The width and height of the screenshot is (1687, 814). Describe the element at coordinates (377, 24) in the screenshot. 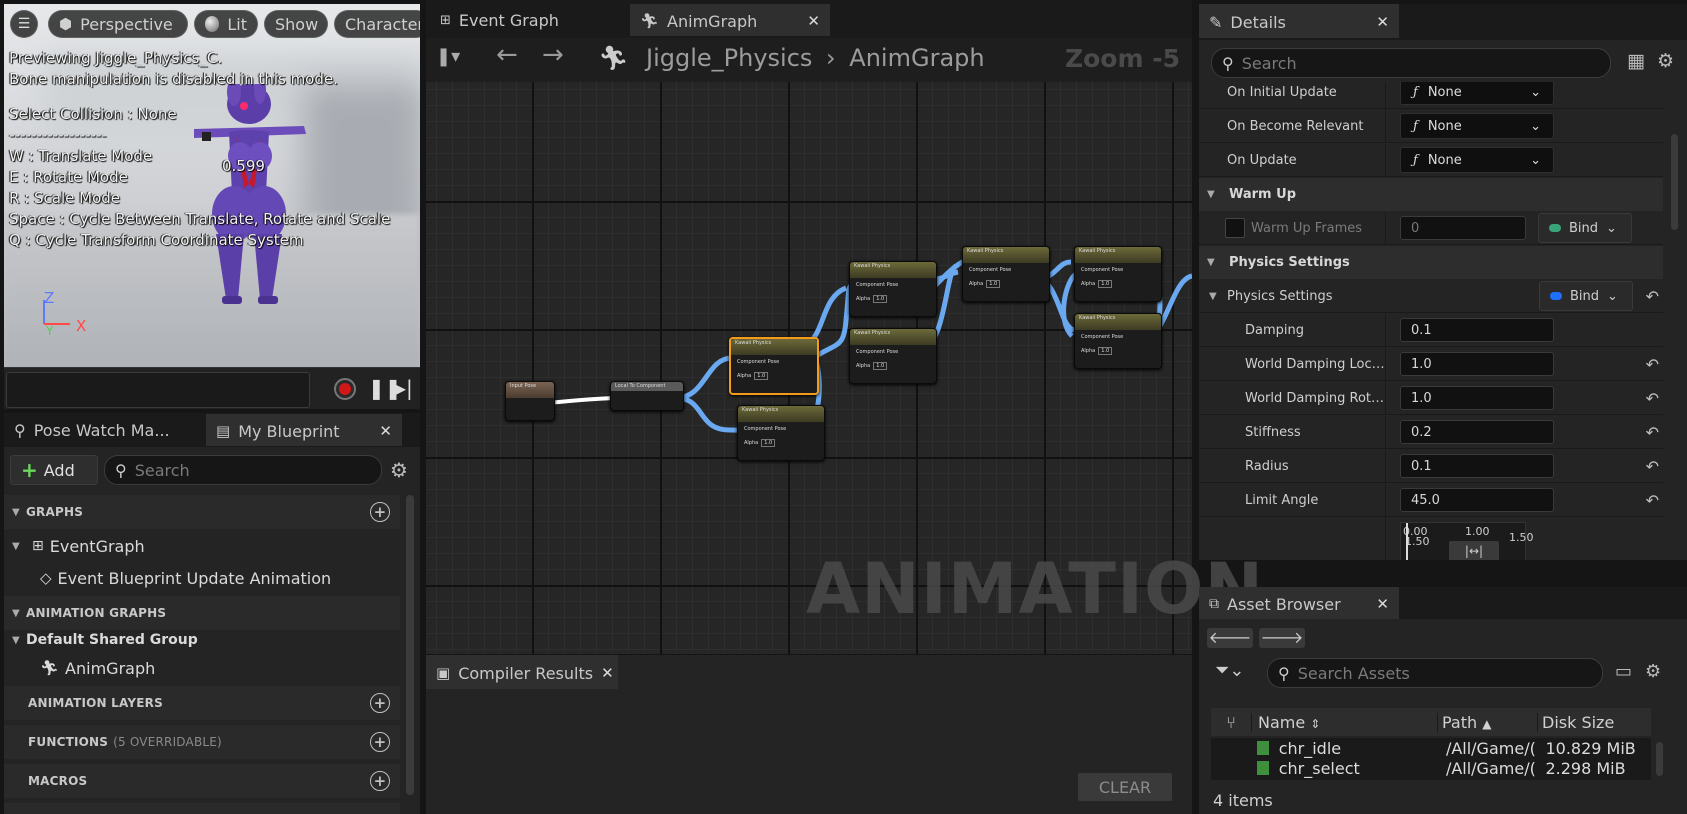

I see `character-button: Character` at that location.